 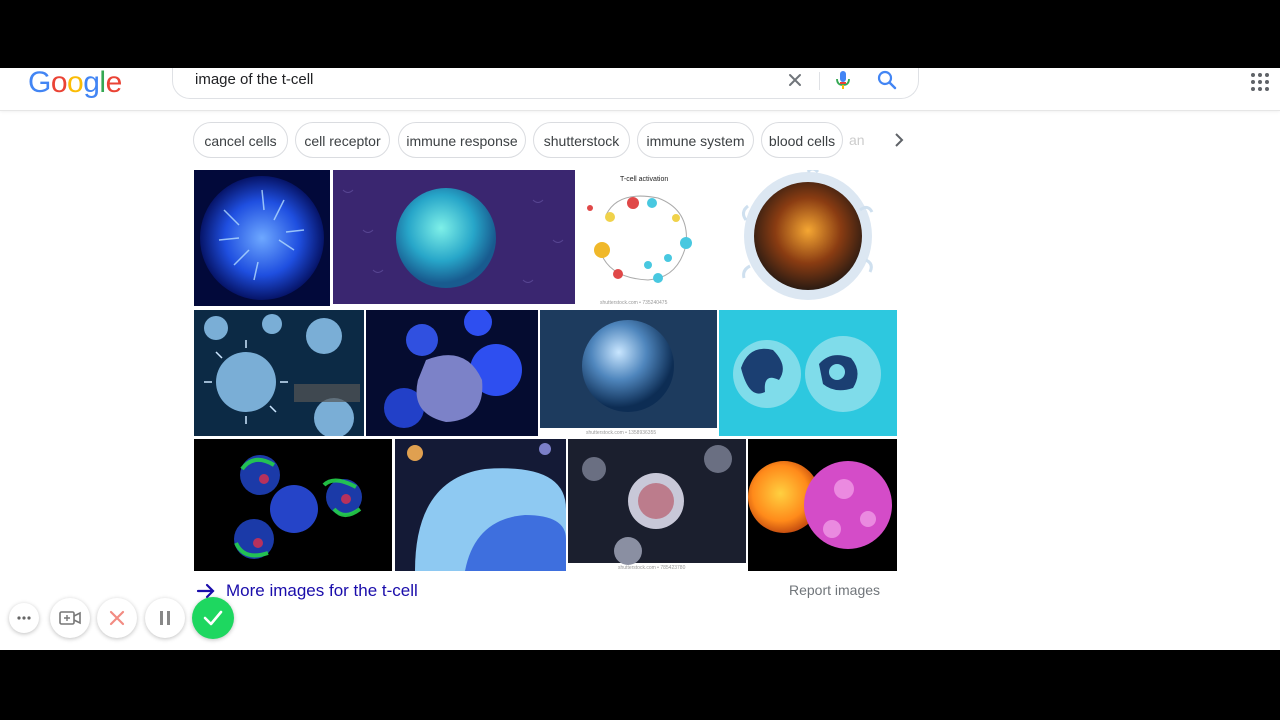 I want to click on apps-grid-icon, so click(x=1260, y=82).